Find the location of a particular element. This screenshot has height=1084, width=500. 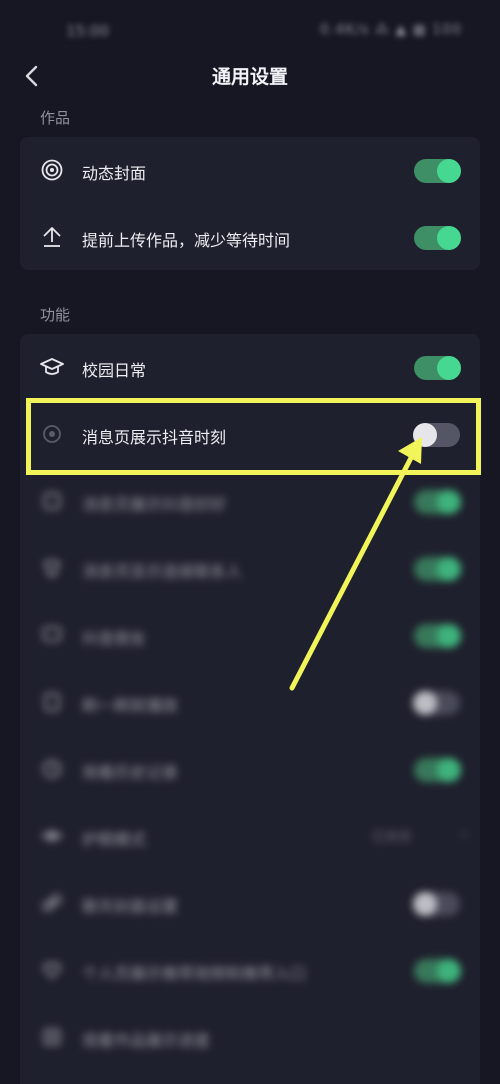

row-blurred-7: 聊天封面设置 is located at coordinates (250, 903).